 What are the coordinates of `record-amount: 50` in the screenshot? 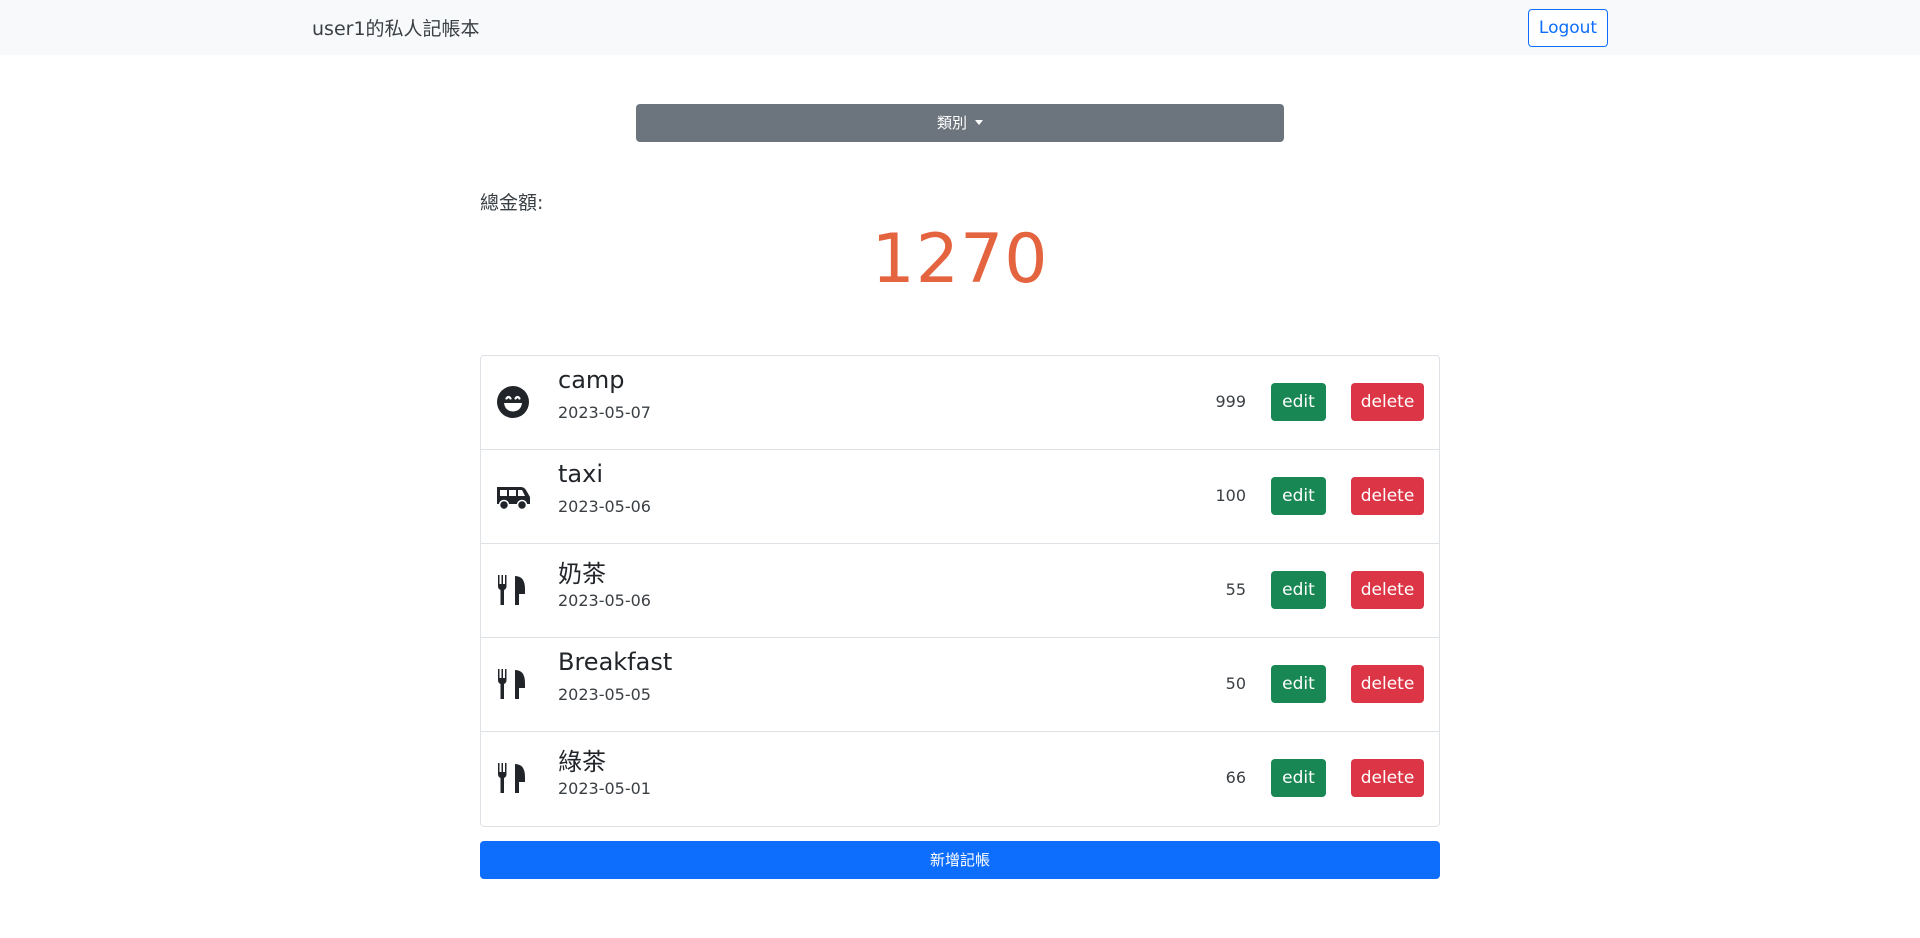 It's located at (1235, 683).